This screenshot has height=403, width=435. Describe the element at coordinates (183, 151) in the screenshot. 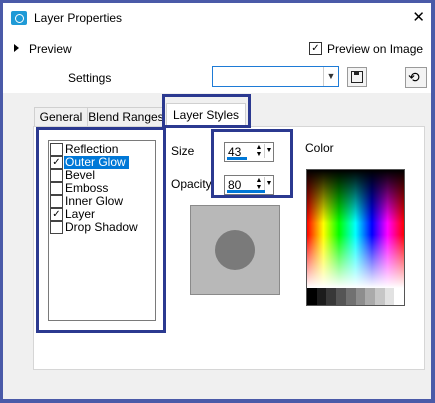

I see `size-label: Size` at that location.